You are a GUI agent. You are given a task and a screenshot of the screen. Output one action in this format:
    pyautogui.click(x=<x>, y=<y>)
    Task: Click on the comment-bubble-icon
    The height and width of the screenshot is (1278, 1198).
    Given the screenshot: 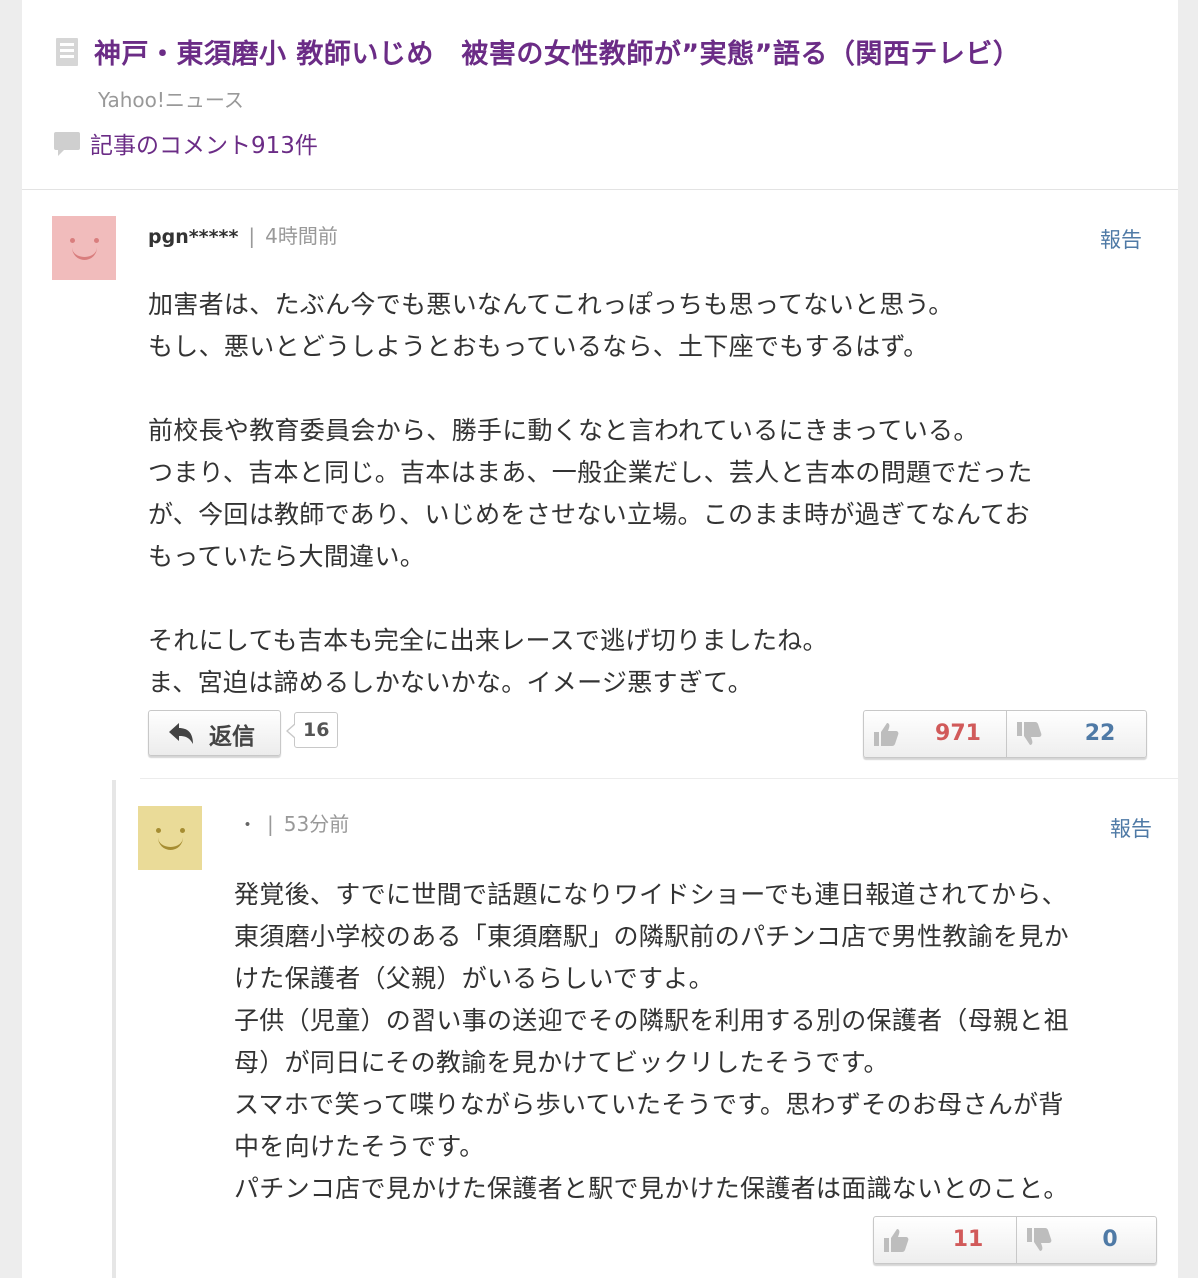 What is the action you would take?
    pyautogui.click(x=67, y=144)
    